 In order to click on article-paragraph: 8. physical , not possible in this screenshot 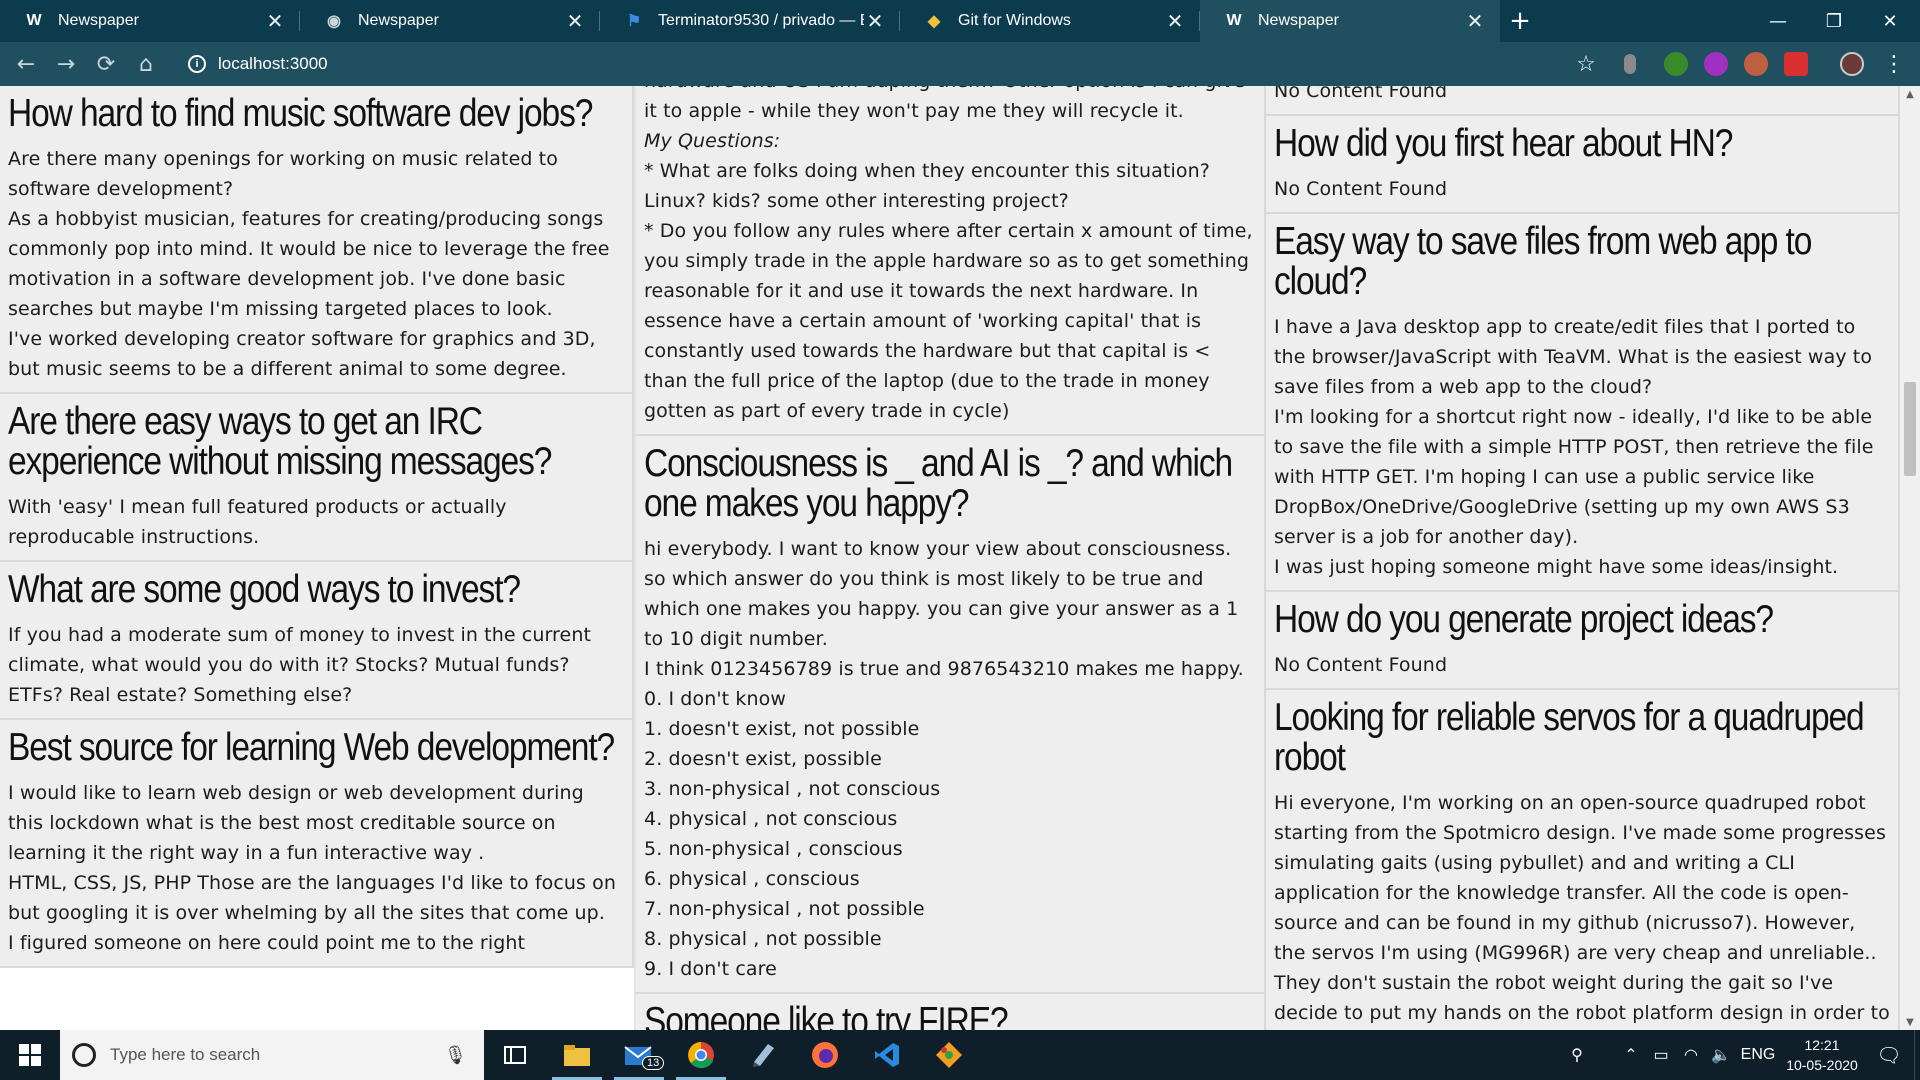, I will do `click(763, 939)`.